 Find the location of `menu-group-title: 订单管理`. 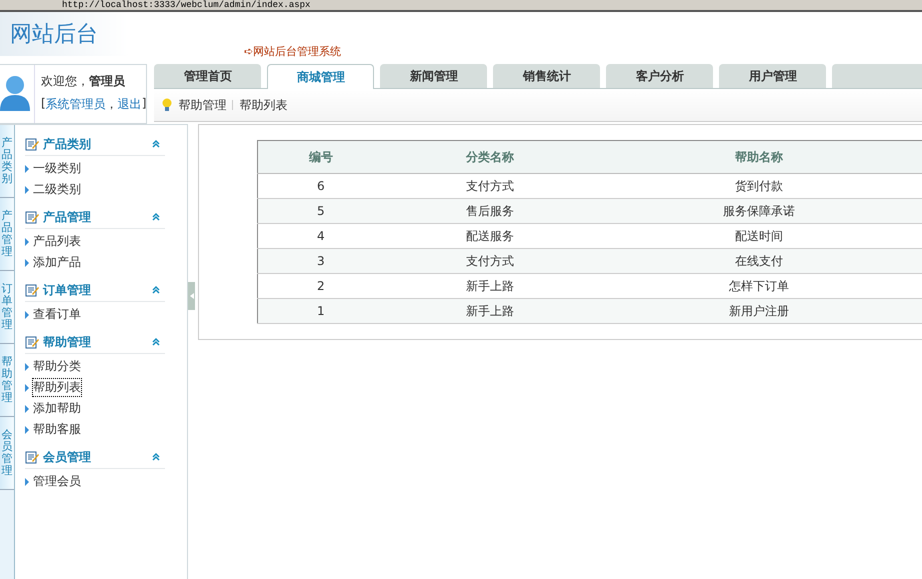

menu-group-title: 订单管理 is located at coordinates (67, 290).